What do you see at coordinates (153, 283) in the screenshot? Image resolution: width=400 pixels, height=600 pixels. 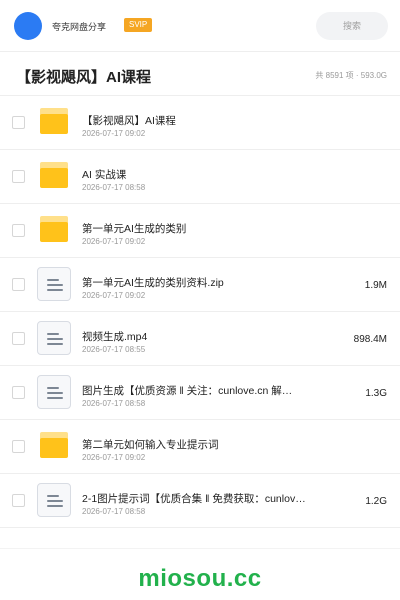 I see `item-name: 第一单元AI生成的类别资料.zip` at bounding box center [153, 283].